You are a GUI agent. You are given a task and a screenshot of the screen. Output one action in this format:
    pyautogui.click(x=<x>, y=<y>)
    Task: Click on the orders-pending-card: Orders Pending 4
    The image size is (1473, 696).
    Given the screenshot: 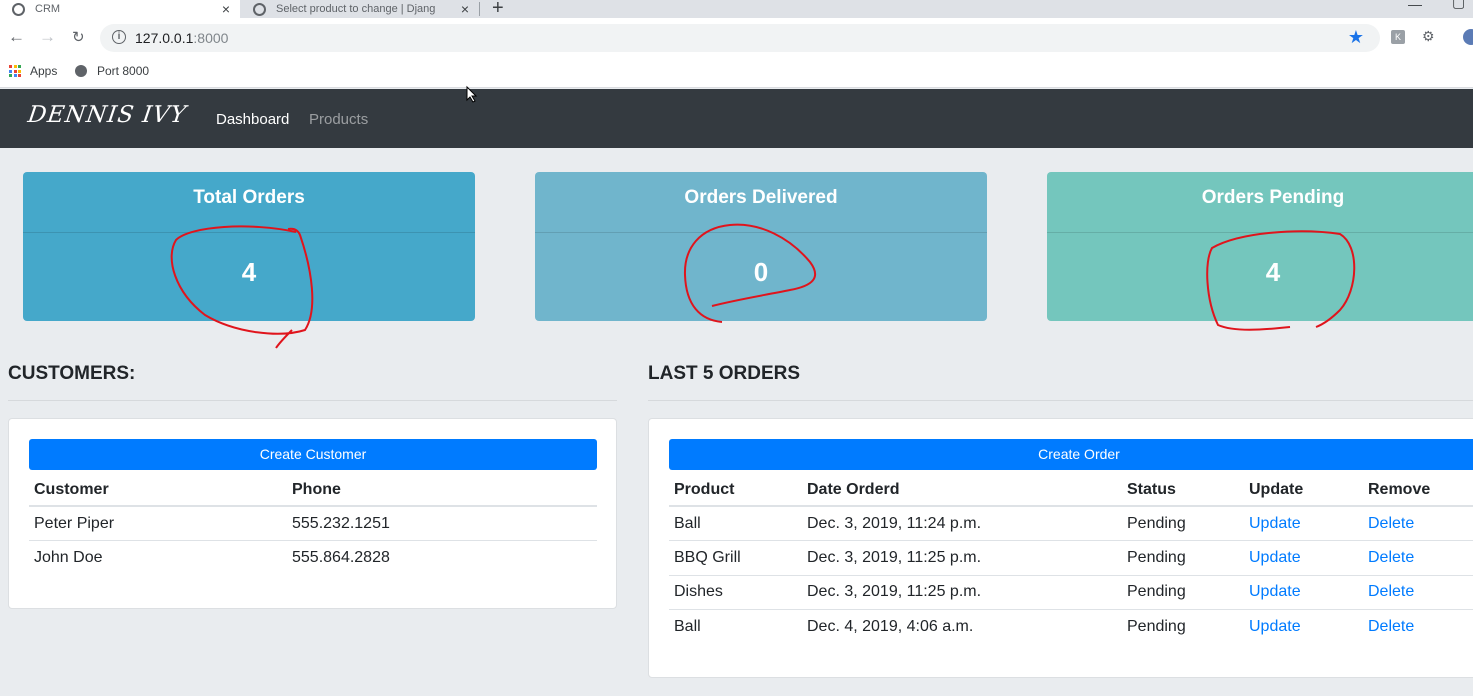 What is the action you would take?
    pyautogui.click(x=1260, y=246)
    